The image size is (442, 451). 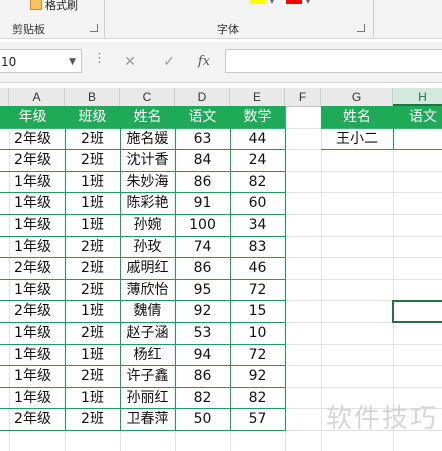 What do you see at coordinates (33, 117) in the screenshot?
I see `table-header-cell: 年级` at bounding box center [33, 117].